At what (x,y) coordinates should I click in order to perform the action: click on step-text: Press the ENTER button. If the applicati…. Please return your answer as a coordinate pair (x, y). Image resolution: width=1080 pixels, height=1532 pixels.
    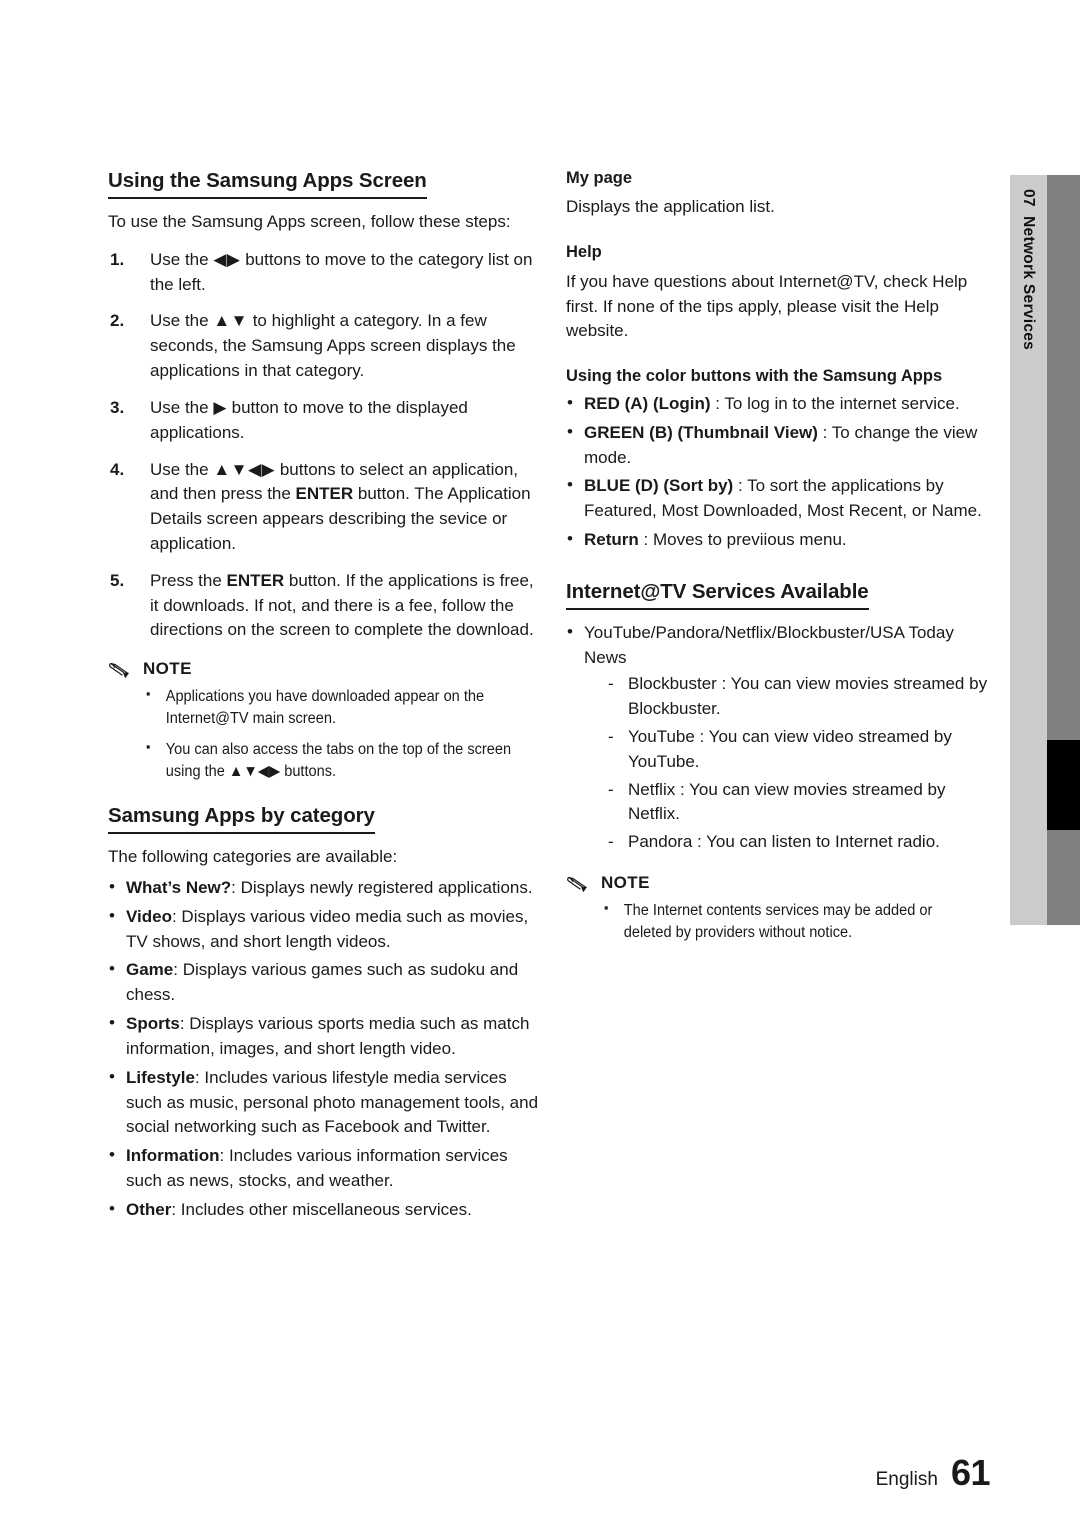
    Looking at the image, I should click on (342, 605).